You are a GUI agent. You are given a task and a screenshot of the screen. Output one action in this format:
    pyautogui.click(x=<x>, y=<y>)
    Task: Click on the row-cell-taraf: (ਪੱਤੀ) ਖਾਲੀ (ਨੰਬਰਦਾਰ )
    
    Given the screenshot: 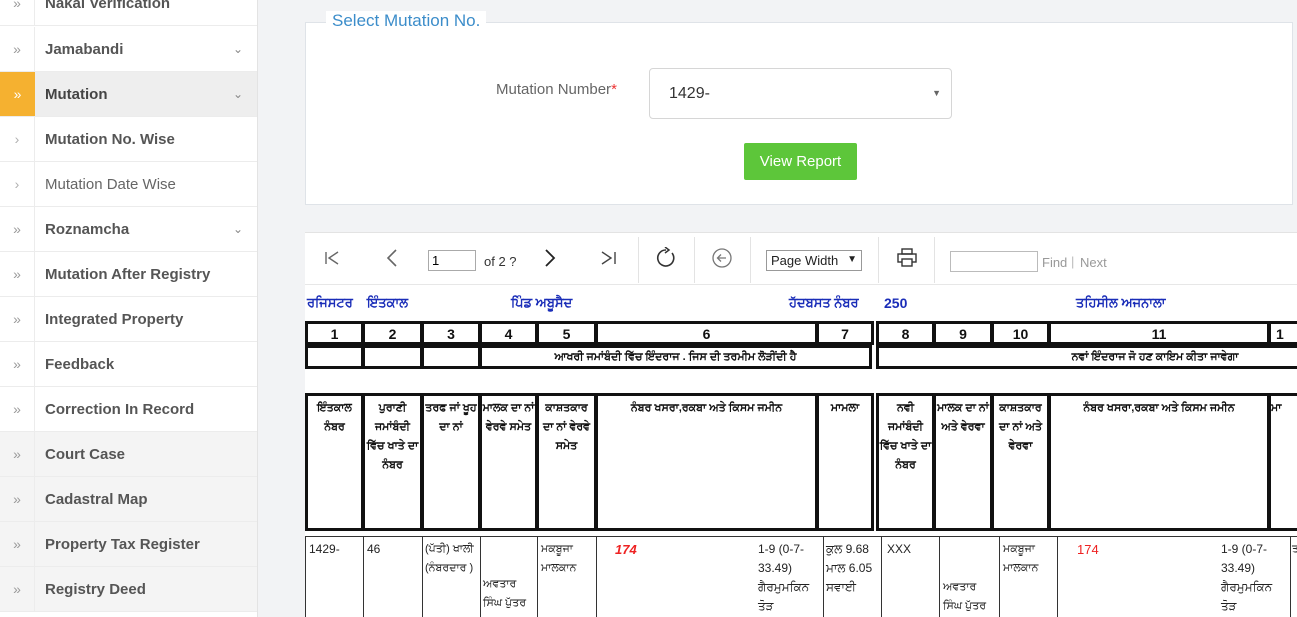 What is the action you would take?
    pyautogui.click(x=449, y=558)
    